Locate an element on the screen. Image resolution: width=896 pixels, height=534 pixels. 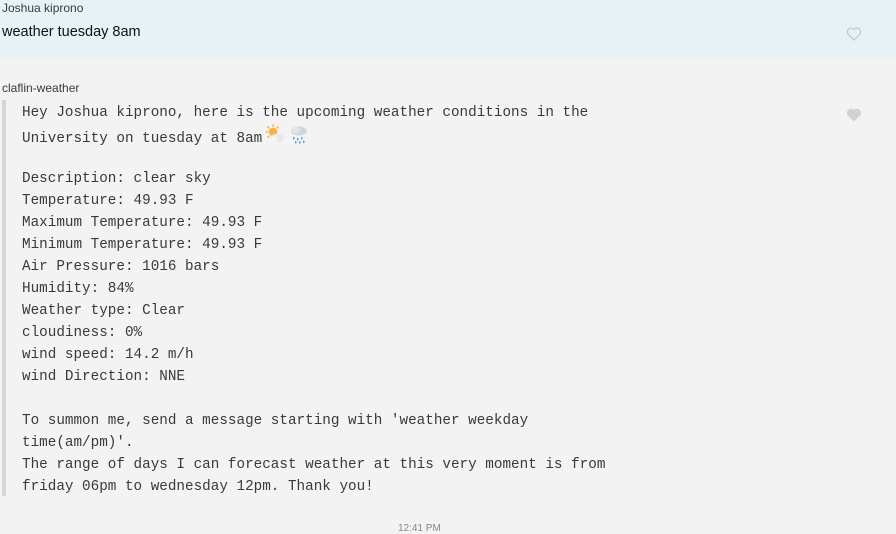
cloud-with-rain-icon is located at coordinates (299, 138).